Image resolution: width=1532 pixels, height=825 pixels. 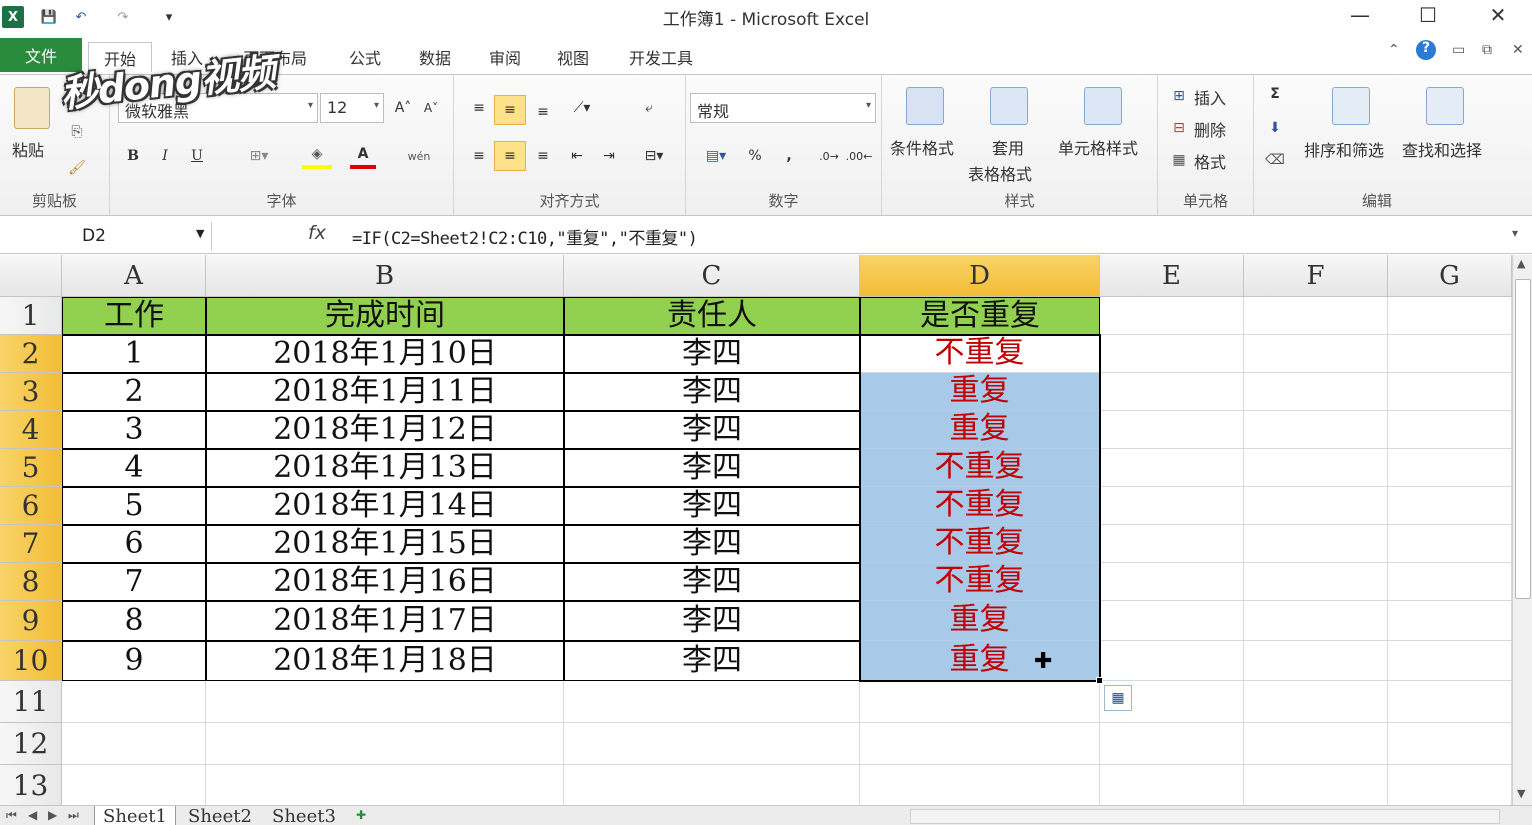 I want to click on bold-button: B, so click(x=133, y=156).